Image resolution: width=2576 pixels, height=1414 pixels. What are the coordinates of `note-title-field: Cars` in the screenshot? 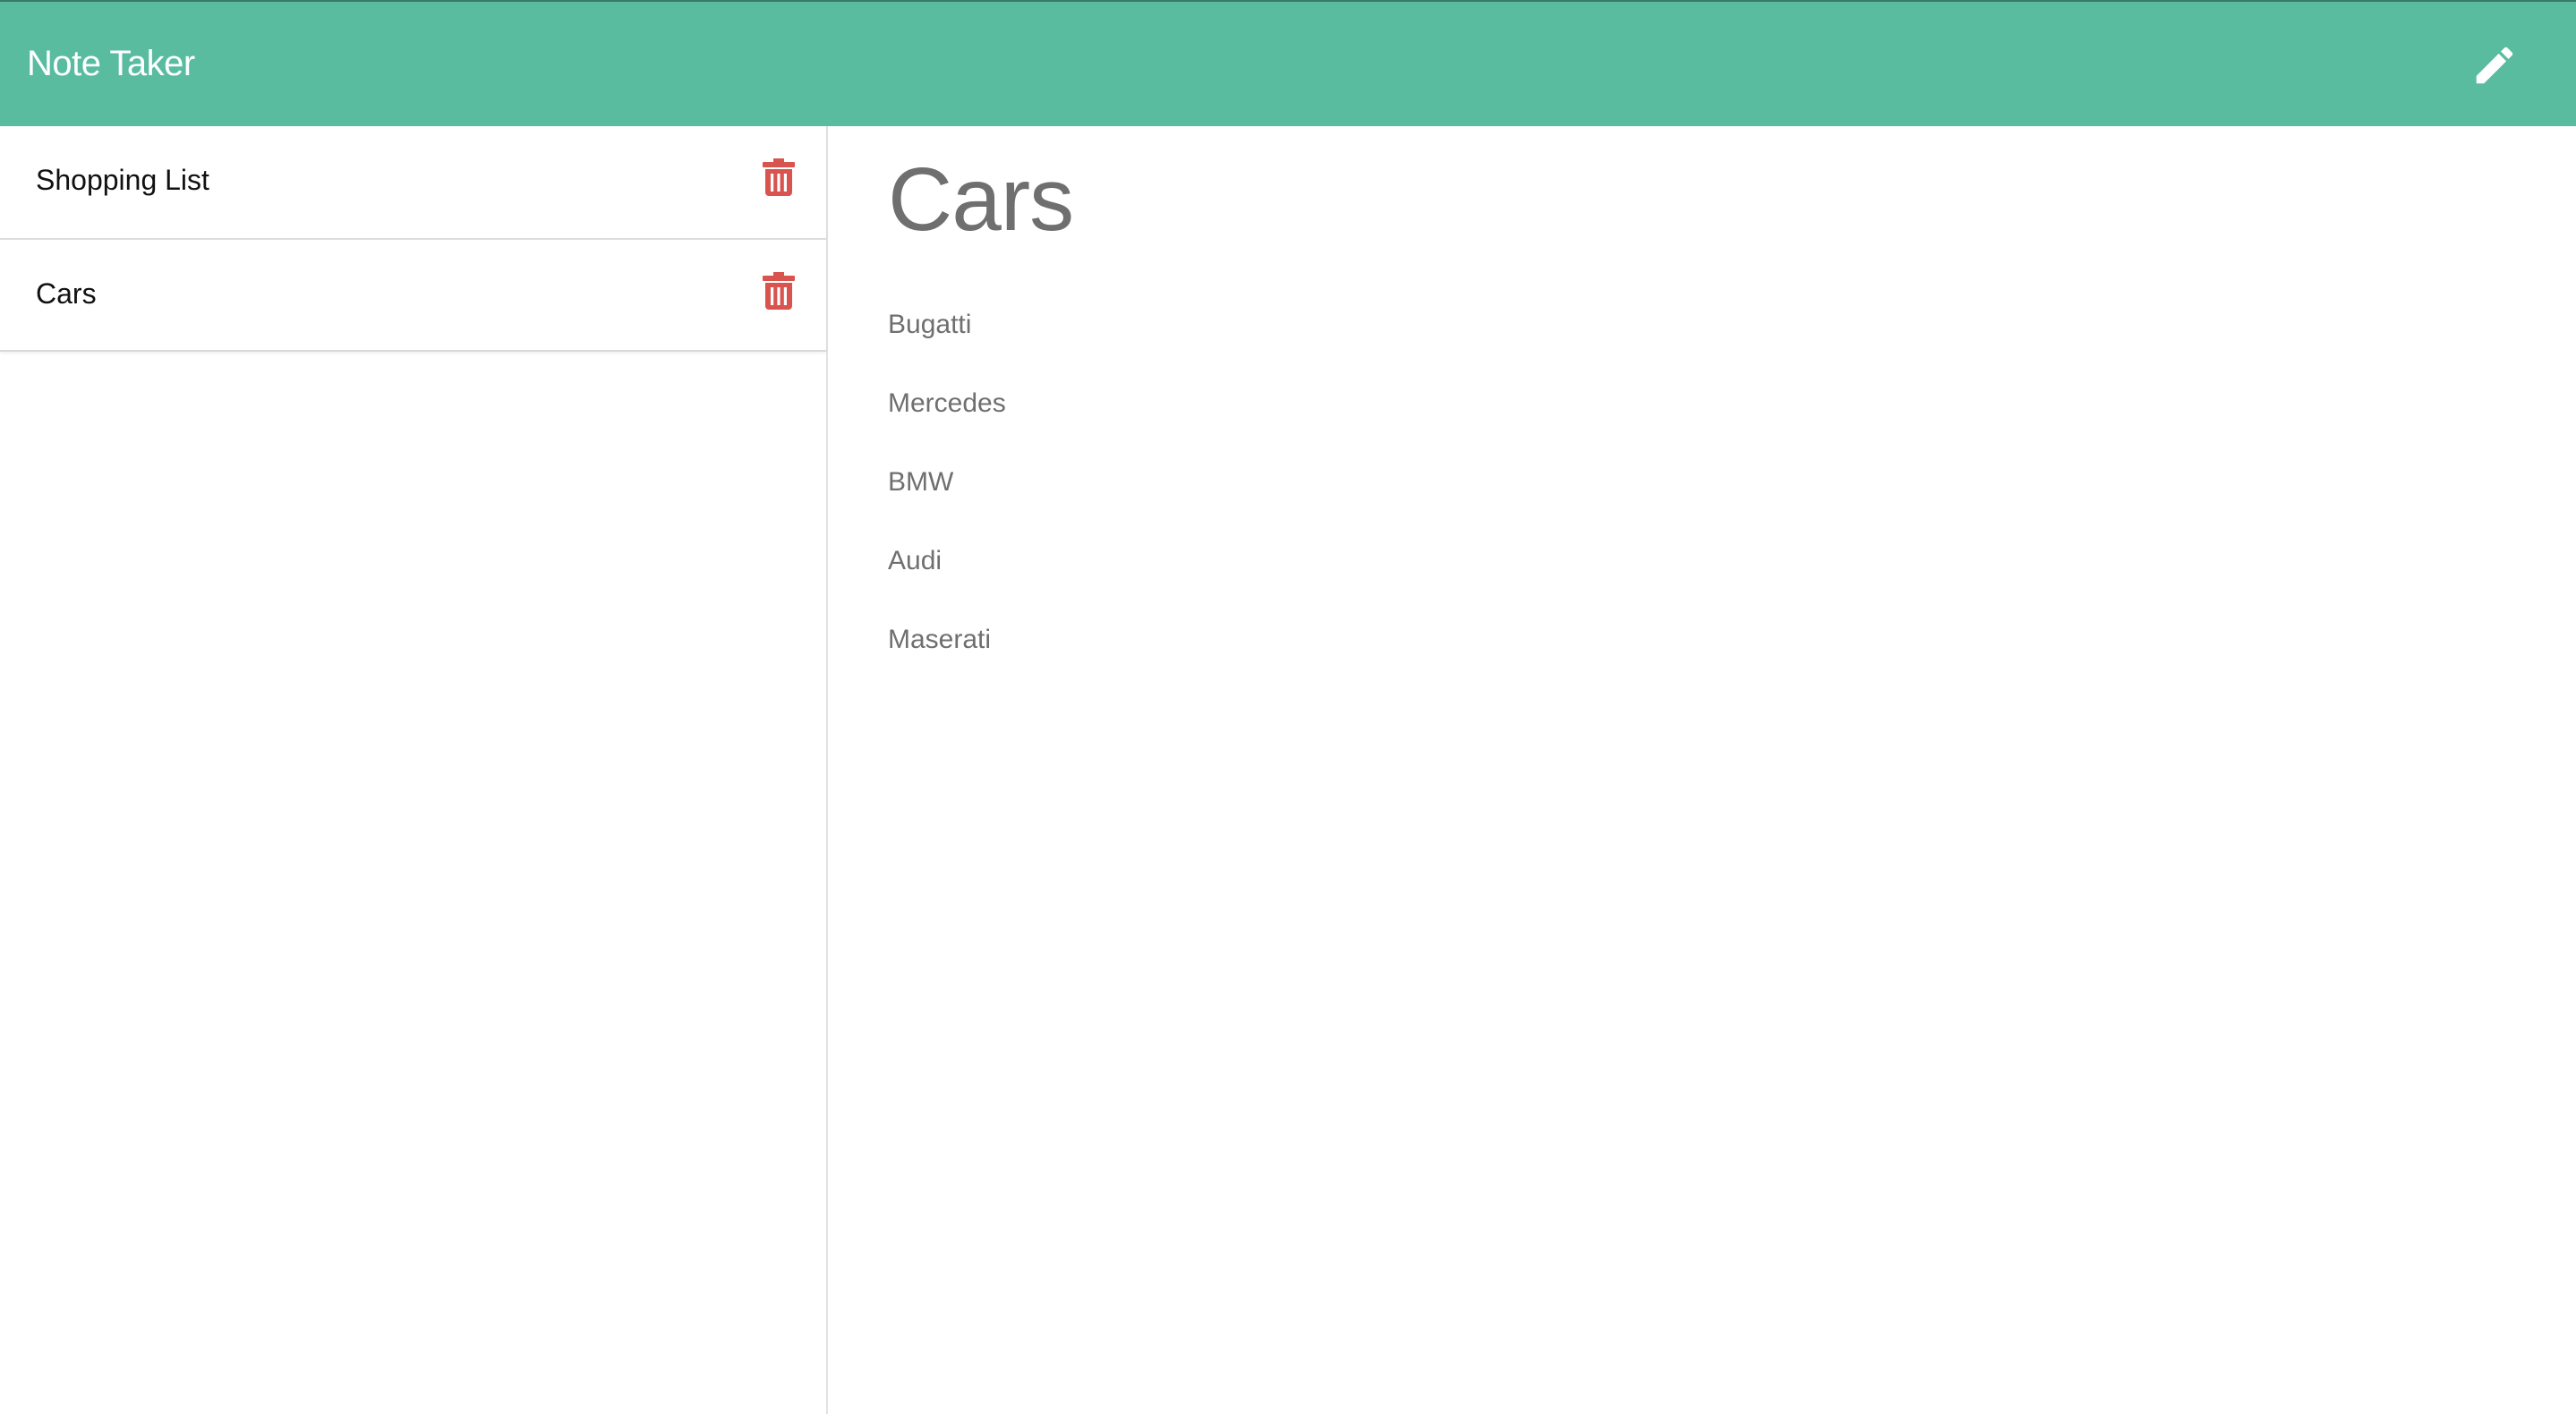 It's located at (981, 199).